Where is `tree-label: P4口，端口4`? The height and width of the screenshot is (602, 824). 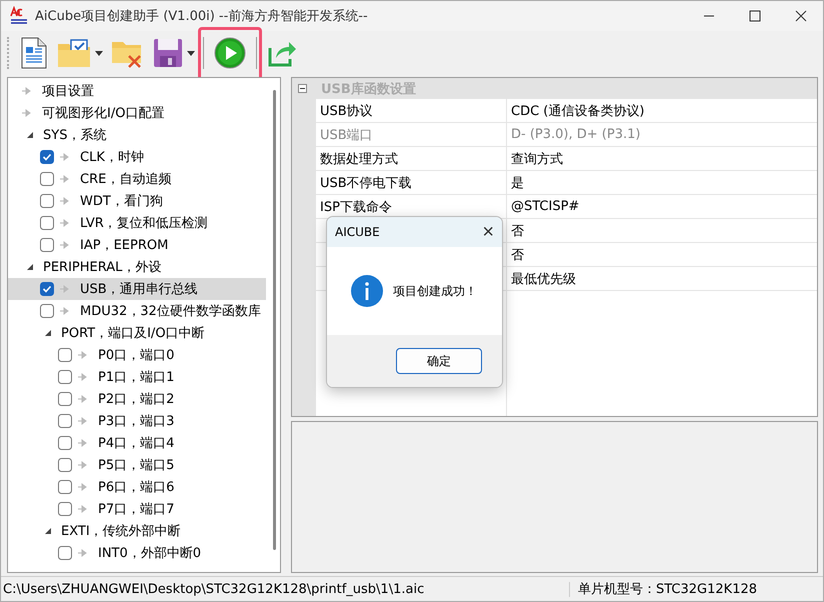
tree-label: P4口，端口4 is located at coordinates (136, 443).